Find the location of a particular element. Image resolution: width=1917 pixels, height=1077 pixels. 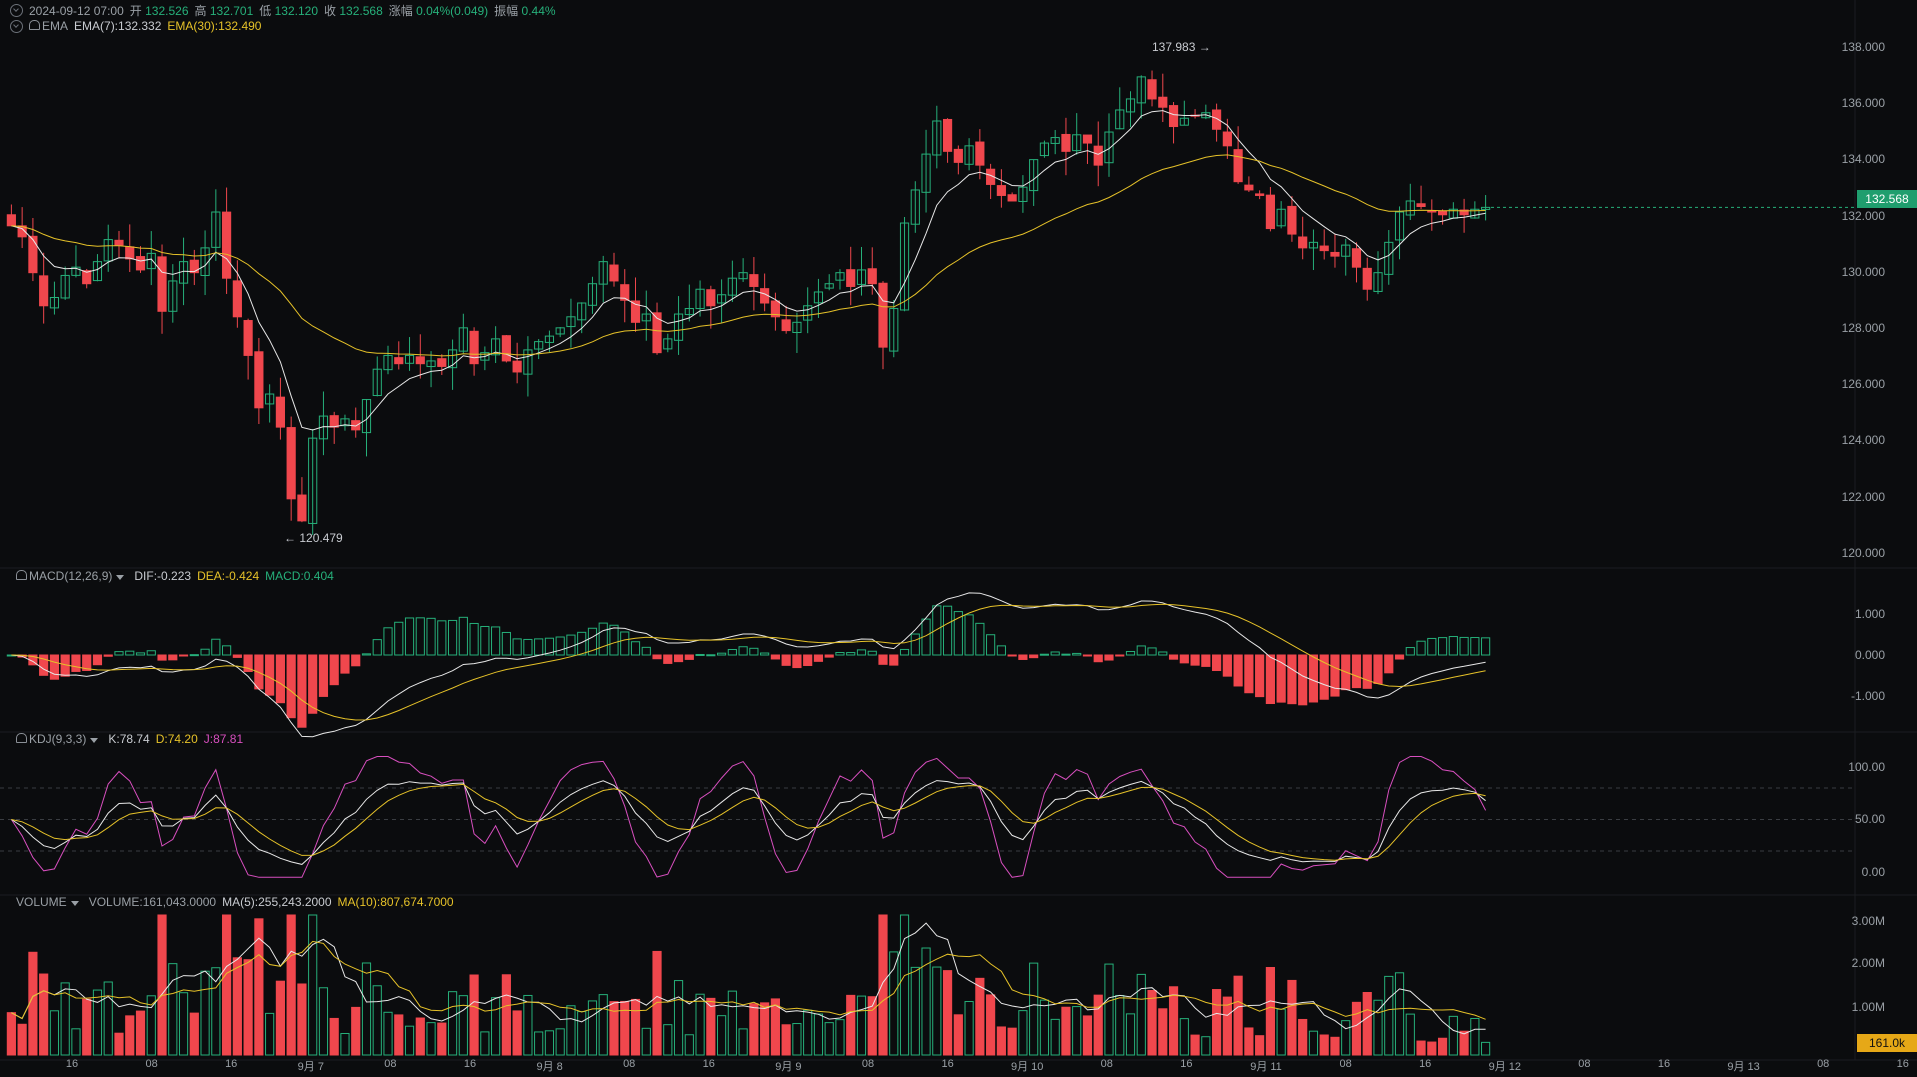

volume-indicator-name: VOLUME is located at coordinates (41, 902).